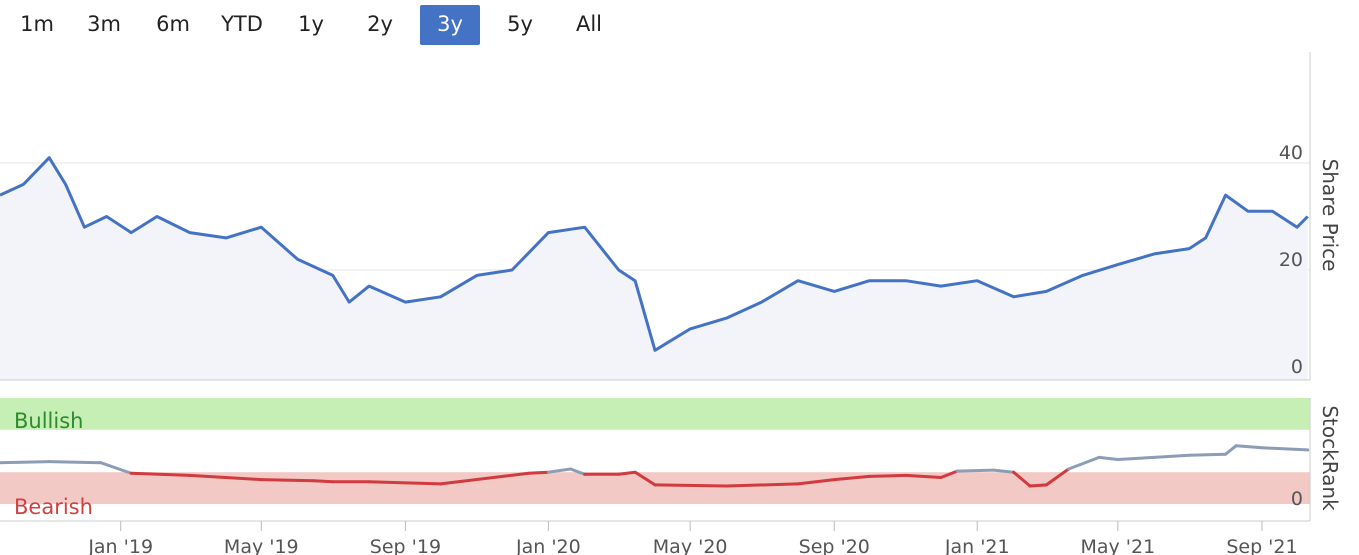  What do you see at coordinates (261, 545) in the screenshot?
I see `x-tick-label: May '19` at bounding box center [261, 545].